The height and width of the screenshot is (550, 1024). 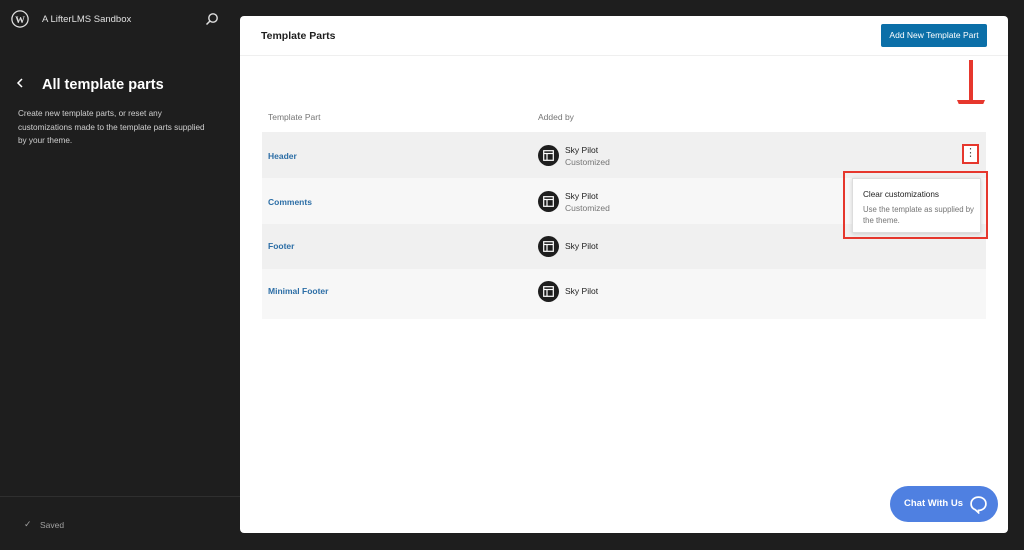 I want to click on svg-text: W, so click(x=20, y=20).